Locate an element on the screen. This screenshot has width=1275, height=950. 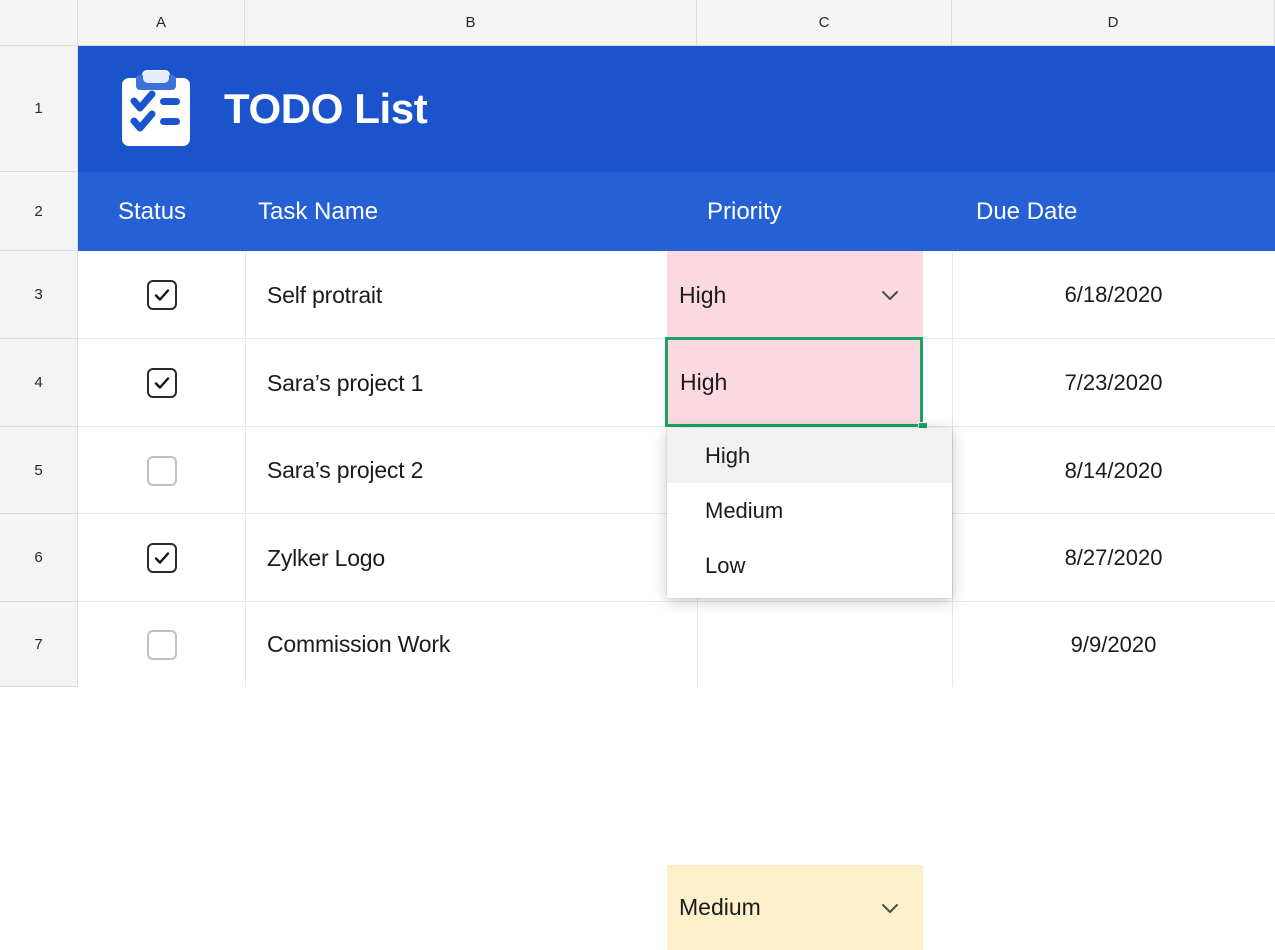
due-date-cell-row2: 7/23/2020 is located at coordinates (1113, 383).